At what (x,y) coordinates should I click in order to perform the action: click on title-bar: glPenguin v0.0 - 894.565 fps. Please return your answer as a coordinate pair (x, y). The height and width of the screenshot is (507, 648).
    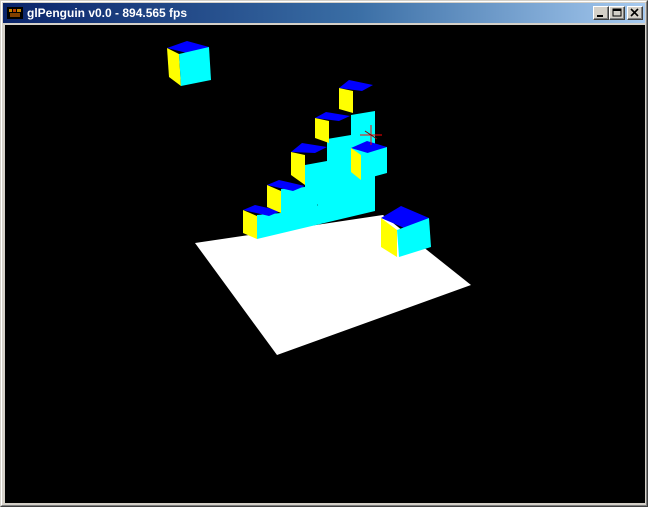
    Looking at the image, I should click on (324, 13).